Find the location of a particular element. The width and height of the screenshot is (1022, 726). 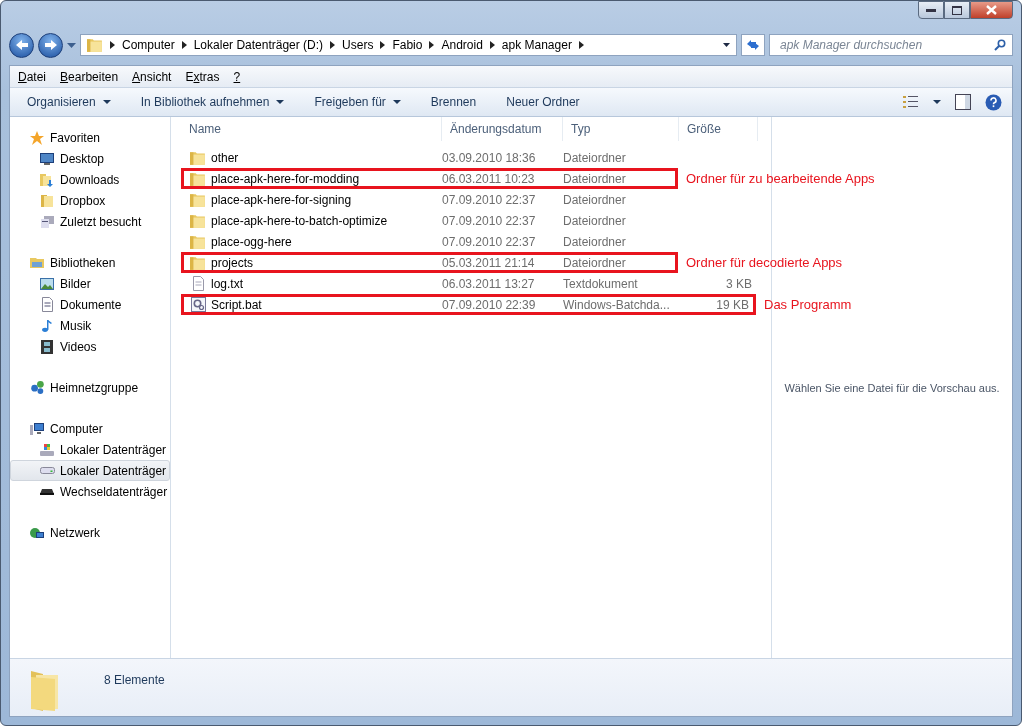

nav-item: Downloads is located at coordinates (90, 179).